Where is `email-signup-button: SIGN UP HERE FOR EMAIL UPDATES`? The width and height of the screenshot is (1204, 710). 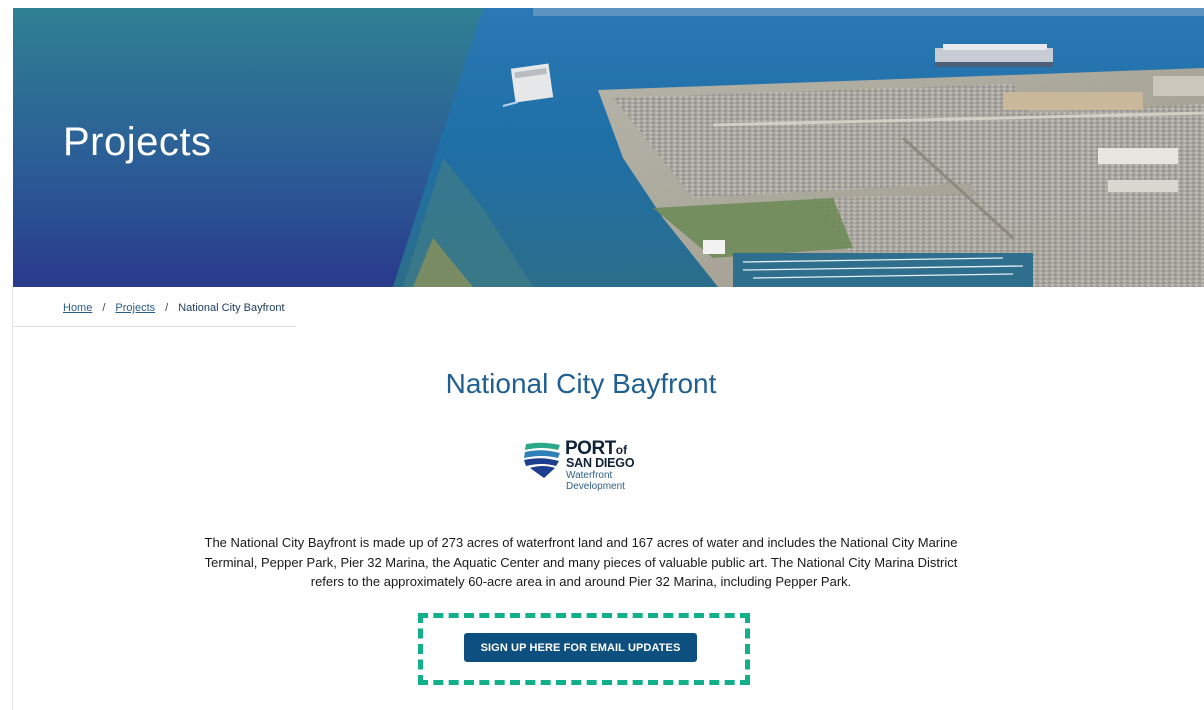
email-signup-button: SIGN UP HERE FOR EMAIL UPDATES is located at coordinates (580, 647).